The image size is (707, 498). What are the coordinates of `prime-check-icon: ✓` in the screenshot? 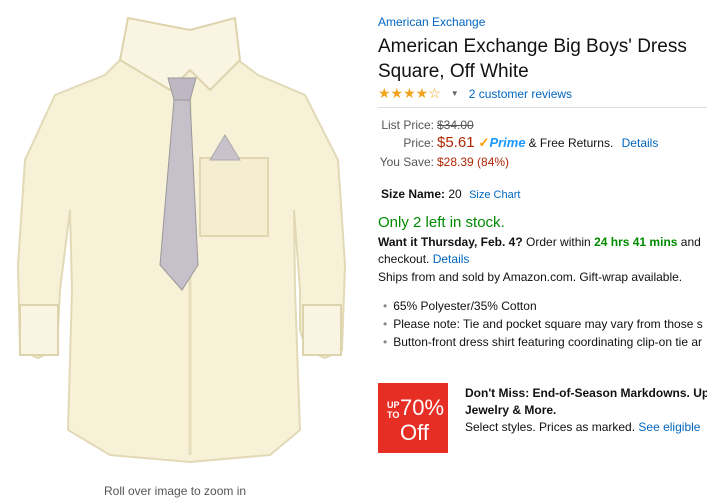 It's located at (484, 142).